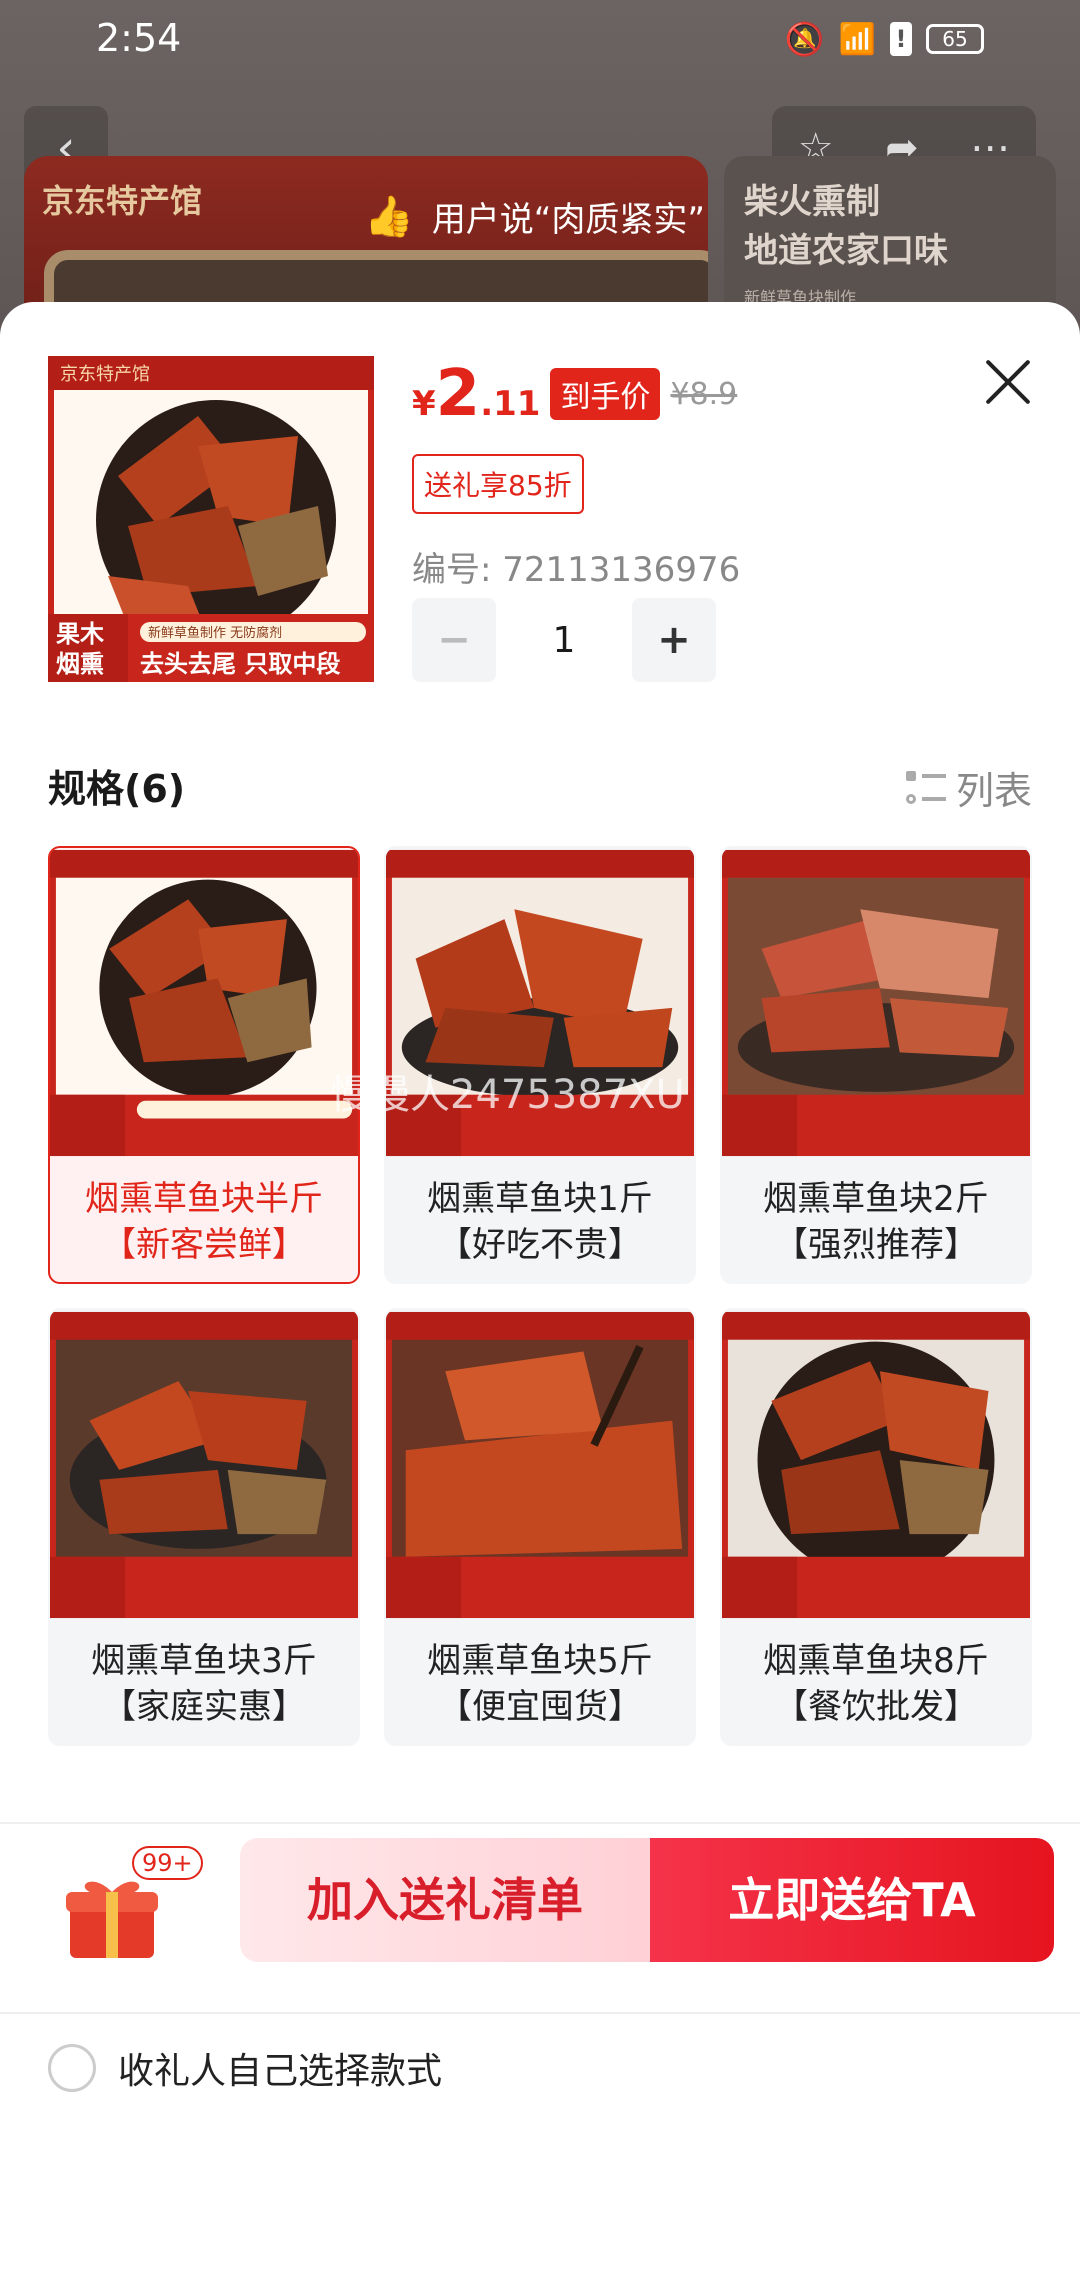  What do you see at coordinates (568, 220) in the screenshot?
I see `praise-text: 用户说“肉质紧实”` at bounding box center [568, 220].